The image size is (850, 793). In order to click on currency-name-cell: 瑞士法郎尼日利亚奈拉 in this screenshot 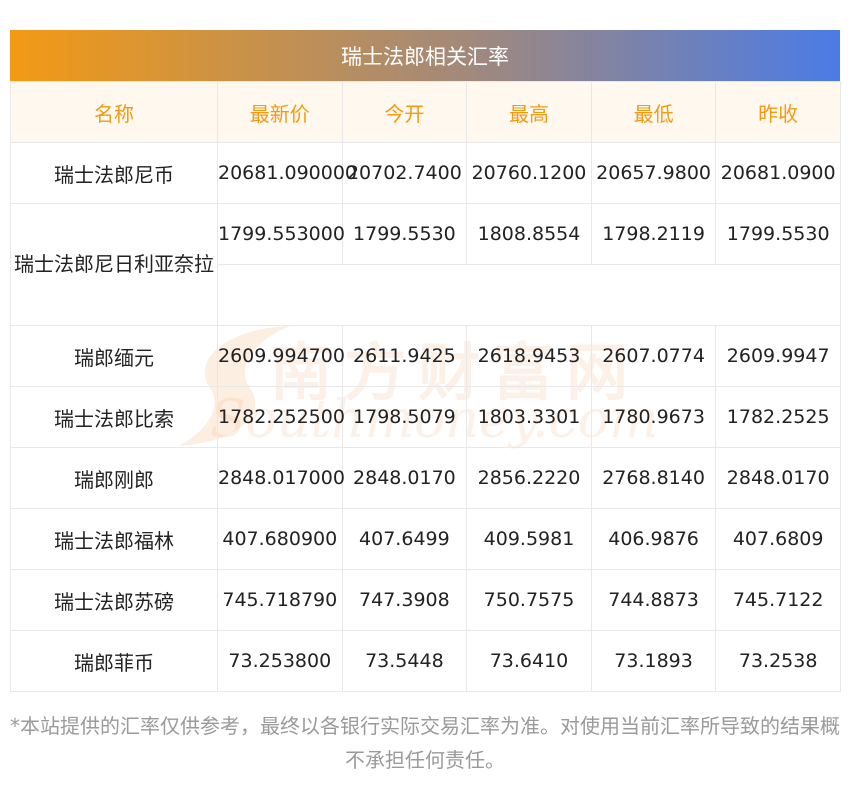, I will do `click(114, 264)`.